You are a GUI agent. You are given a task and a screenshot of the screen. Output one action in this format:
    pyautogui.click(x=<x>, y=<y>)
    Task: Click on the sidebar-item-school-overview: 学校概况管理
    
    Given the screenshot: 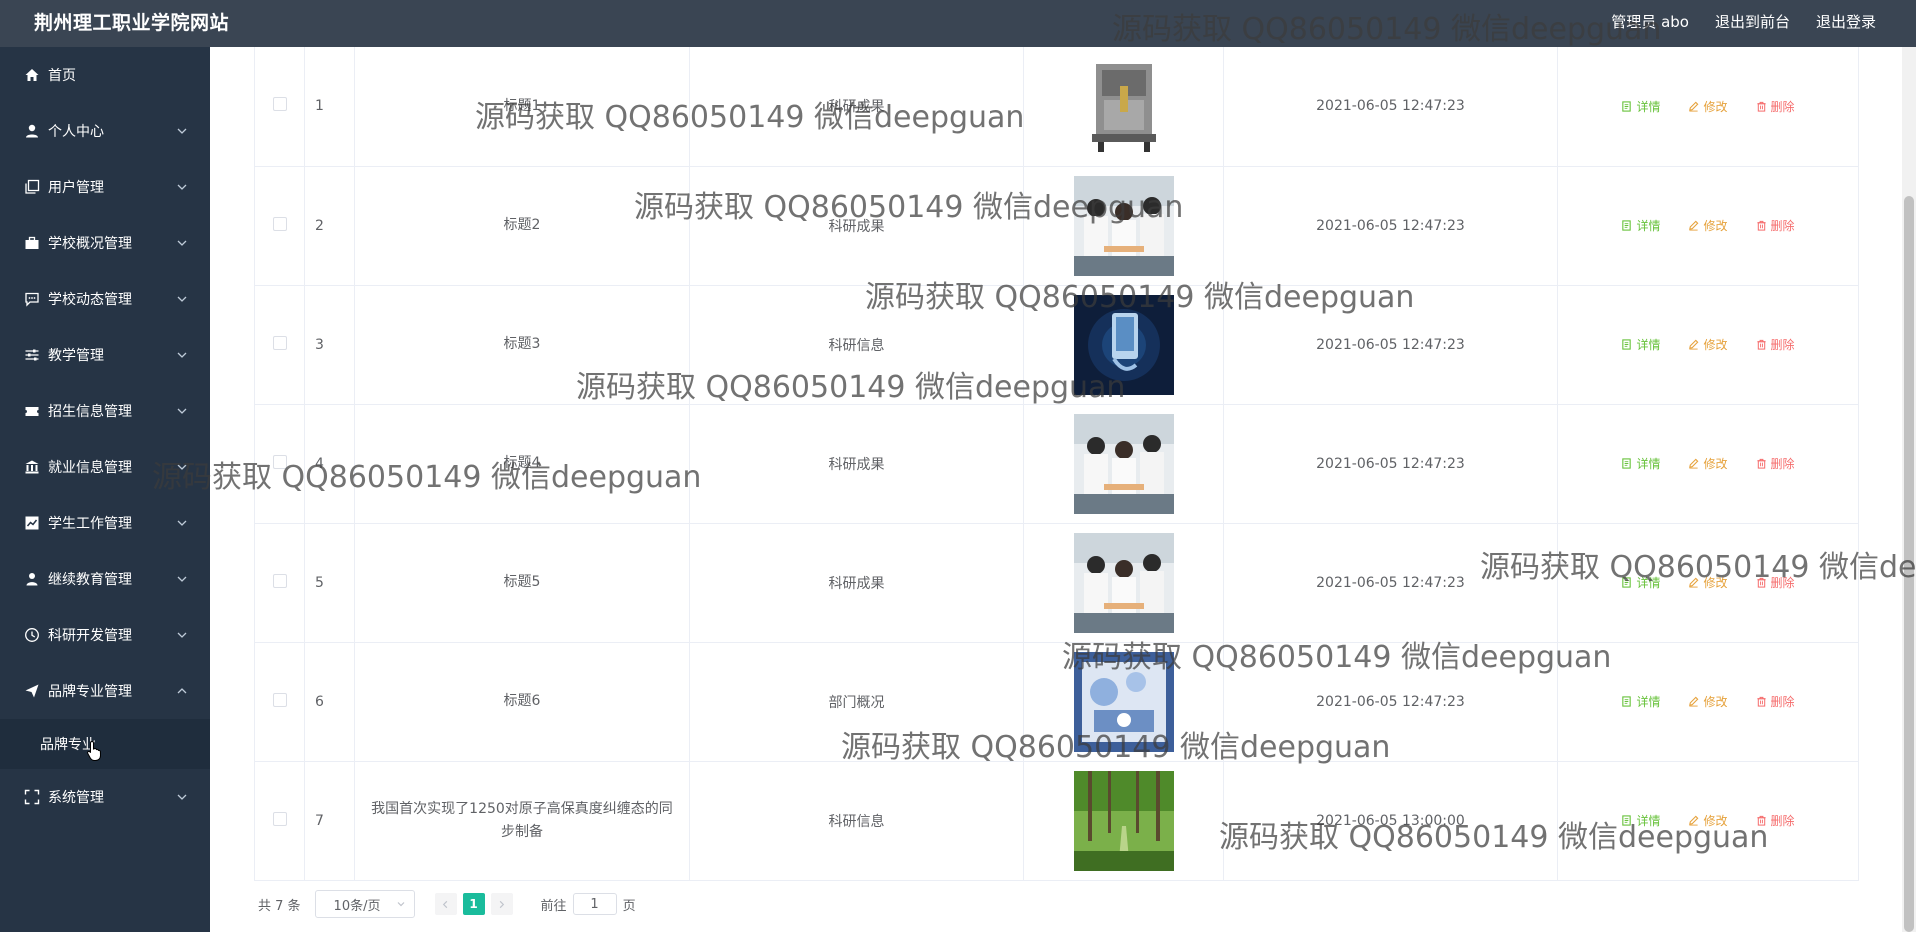 What is the action you would take?
    pyautogui.click(x=105, y=243)
    